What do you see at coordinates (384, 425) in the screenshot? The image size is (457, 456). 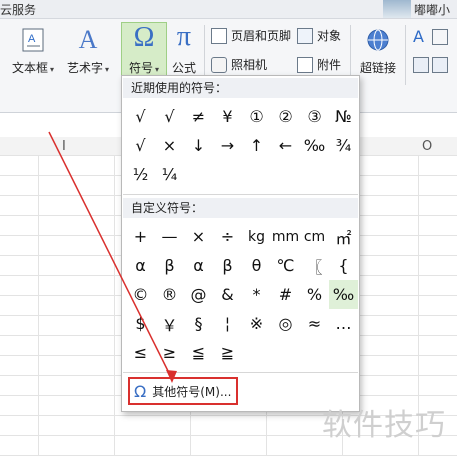 I see `watermark: 软件技巧` at bounding box center [384, 425].